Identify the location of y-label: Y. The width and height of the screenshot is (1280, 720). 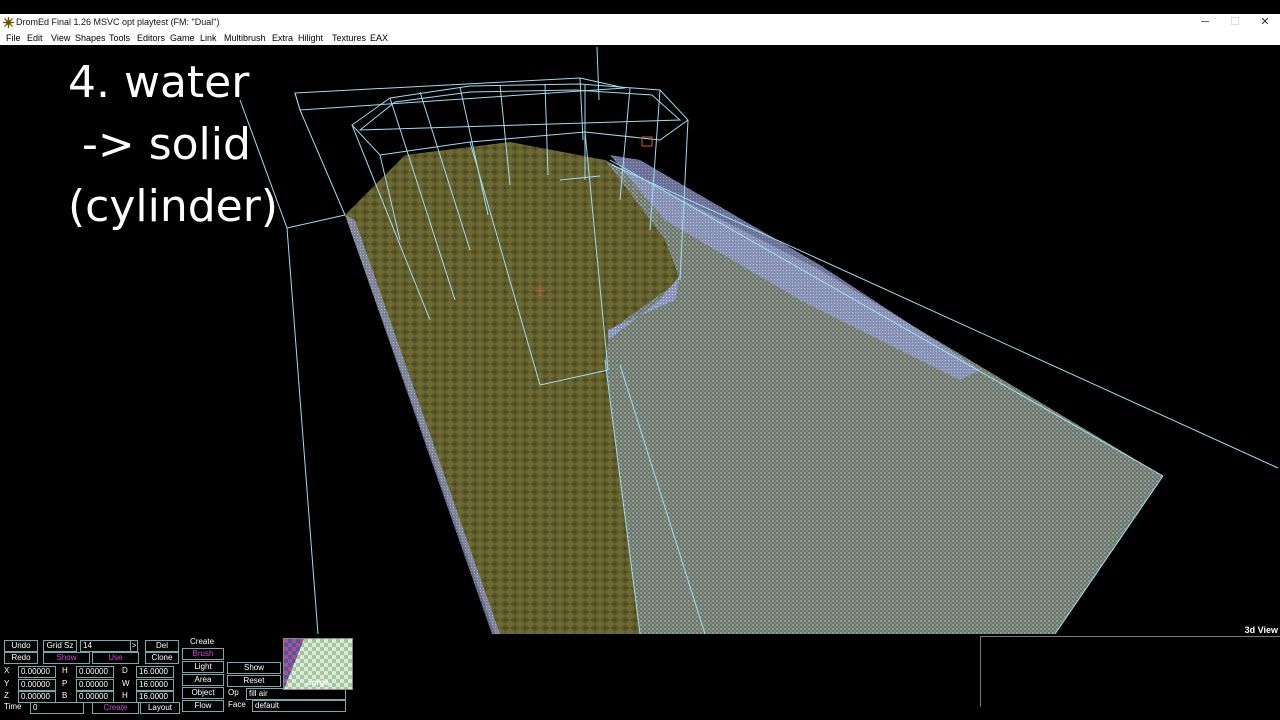
(7, 683).